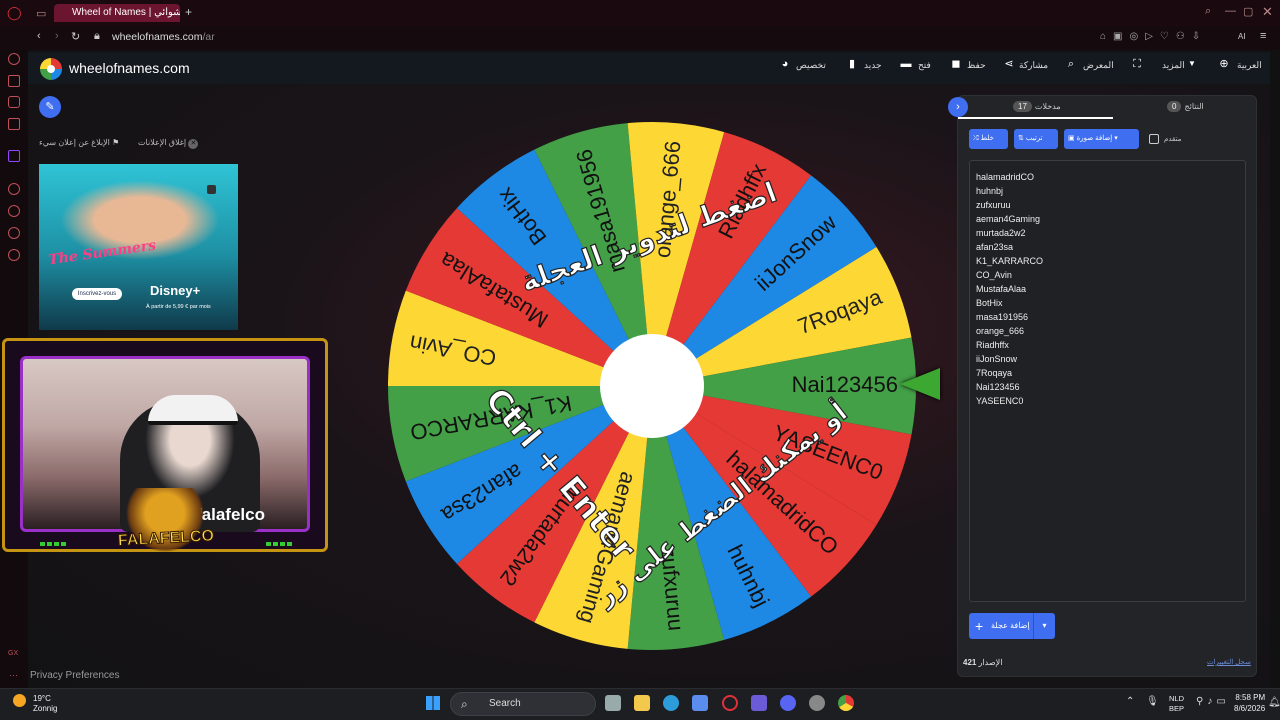 This screenshot has height=720, width=1280. What do you see at coordinates (523, 704) in the screenshot?
I see `taskbar-search: ⌕ Search` at bounding box center [523, 704].